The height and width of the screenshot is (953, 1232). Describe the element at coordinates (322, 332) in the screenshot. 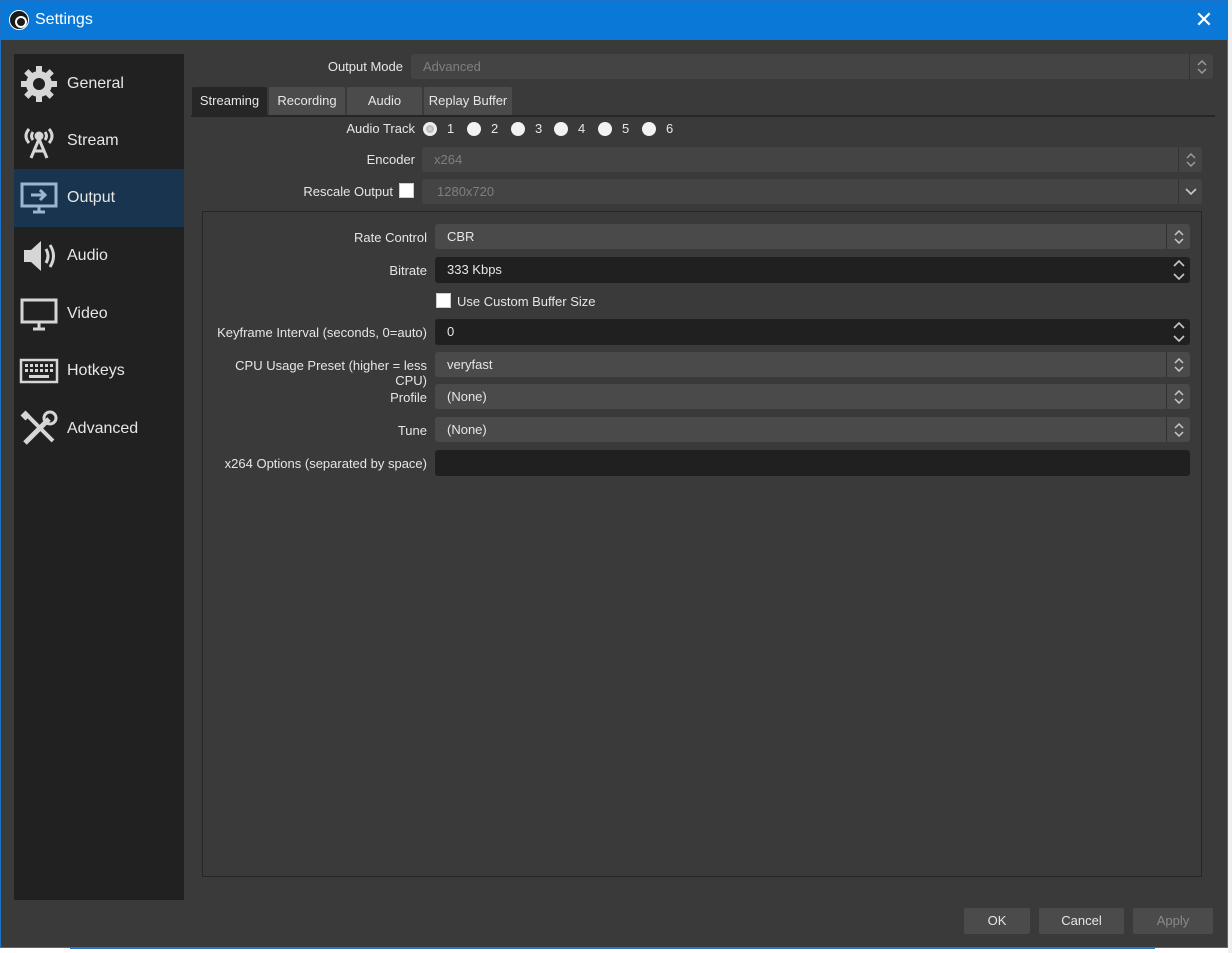

I see `keyframe-interval-label: Keyframe Interval (seconds, 0=auto)` at that location.